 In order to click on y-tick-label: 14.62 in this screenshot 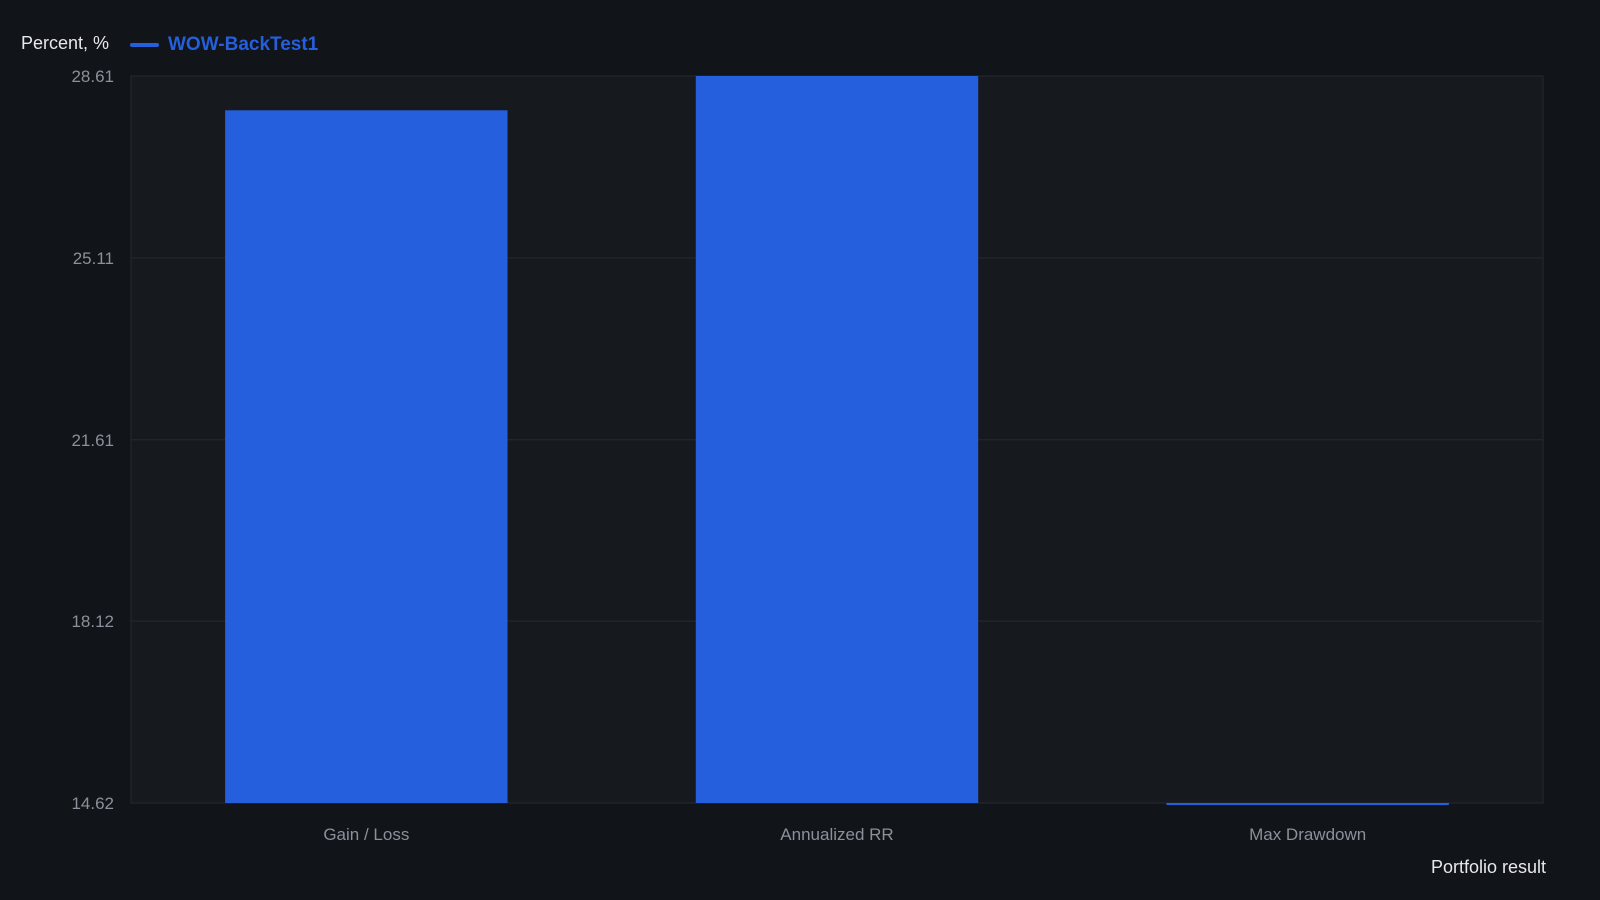, I will do `click(92, 803)`.